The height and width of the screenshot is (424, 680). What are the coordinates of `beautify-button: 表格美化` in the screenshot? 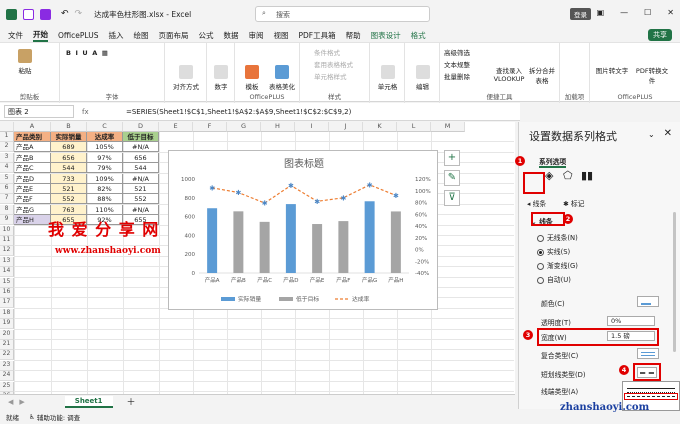 It's located at (282, 78).